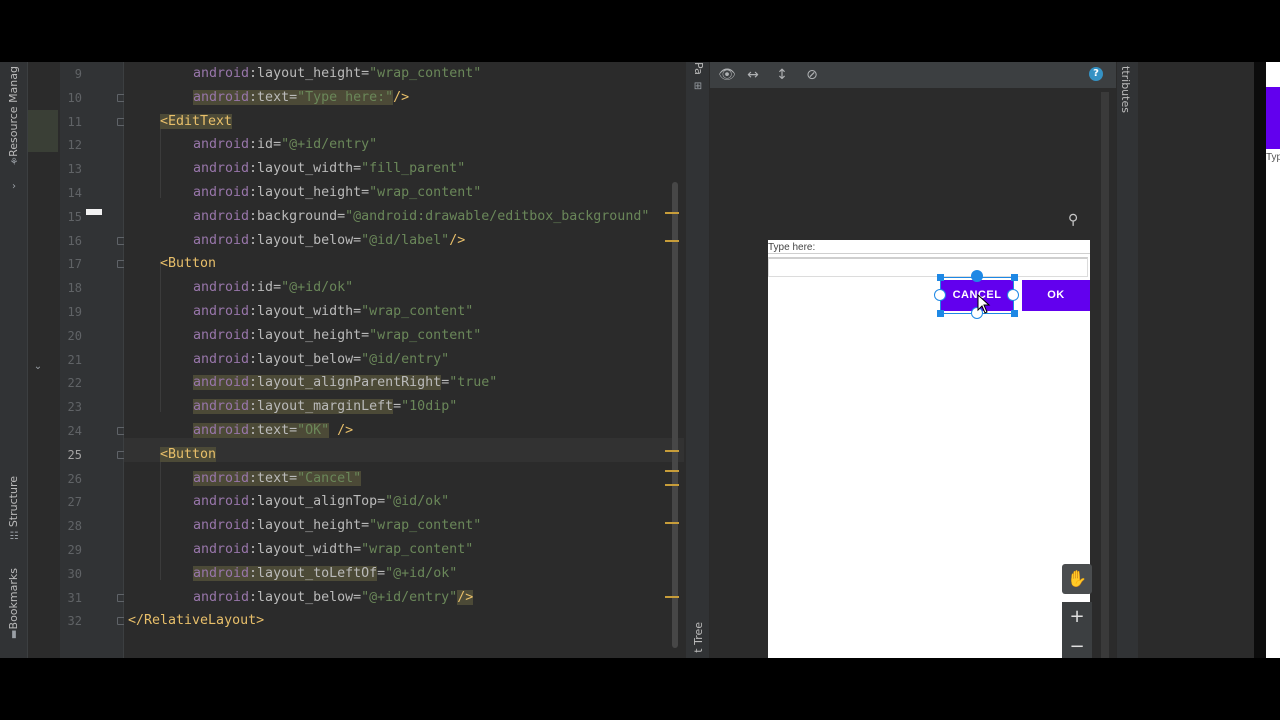  I want to click on empty-panel, so click(1196, 360).